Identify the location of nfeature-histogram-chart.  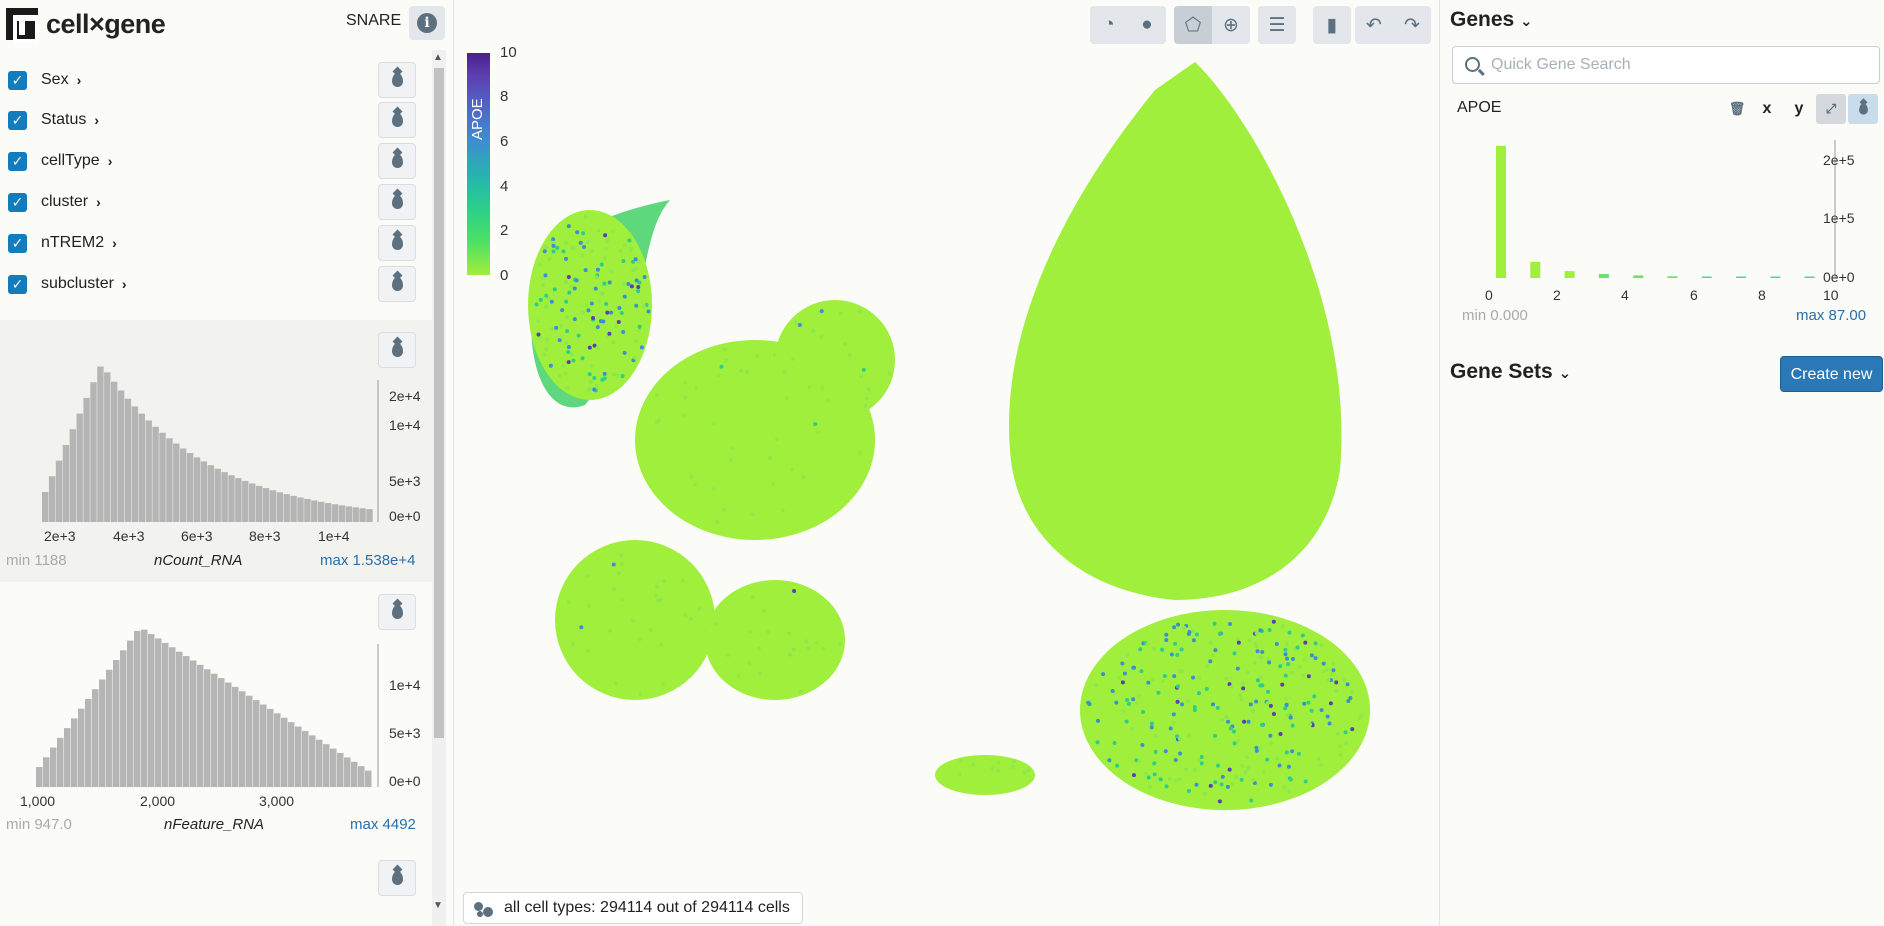
(216, 715).